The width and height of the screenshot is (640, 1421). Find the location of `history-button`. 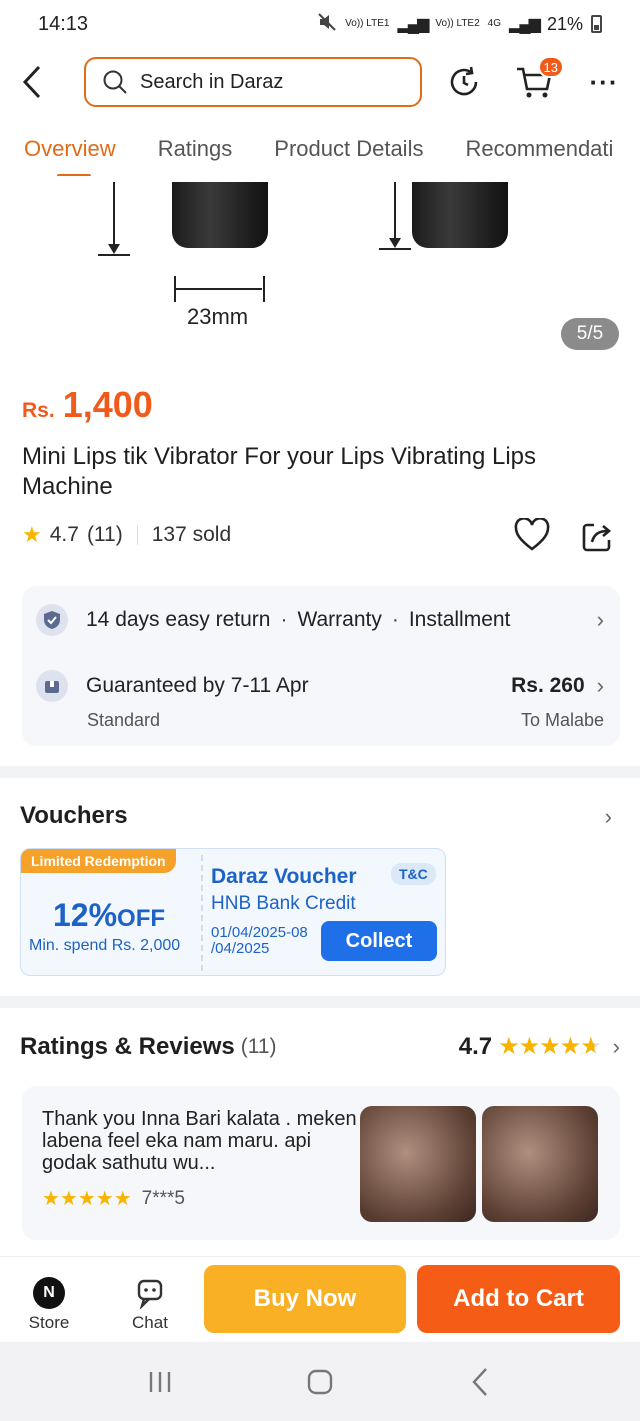

history-button is located at coordinates (464, 82).